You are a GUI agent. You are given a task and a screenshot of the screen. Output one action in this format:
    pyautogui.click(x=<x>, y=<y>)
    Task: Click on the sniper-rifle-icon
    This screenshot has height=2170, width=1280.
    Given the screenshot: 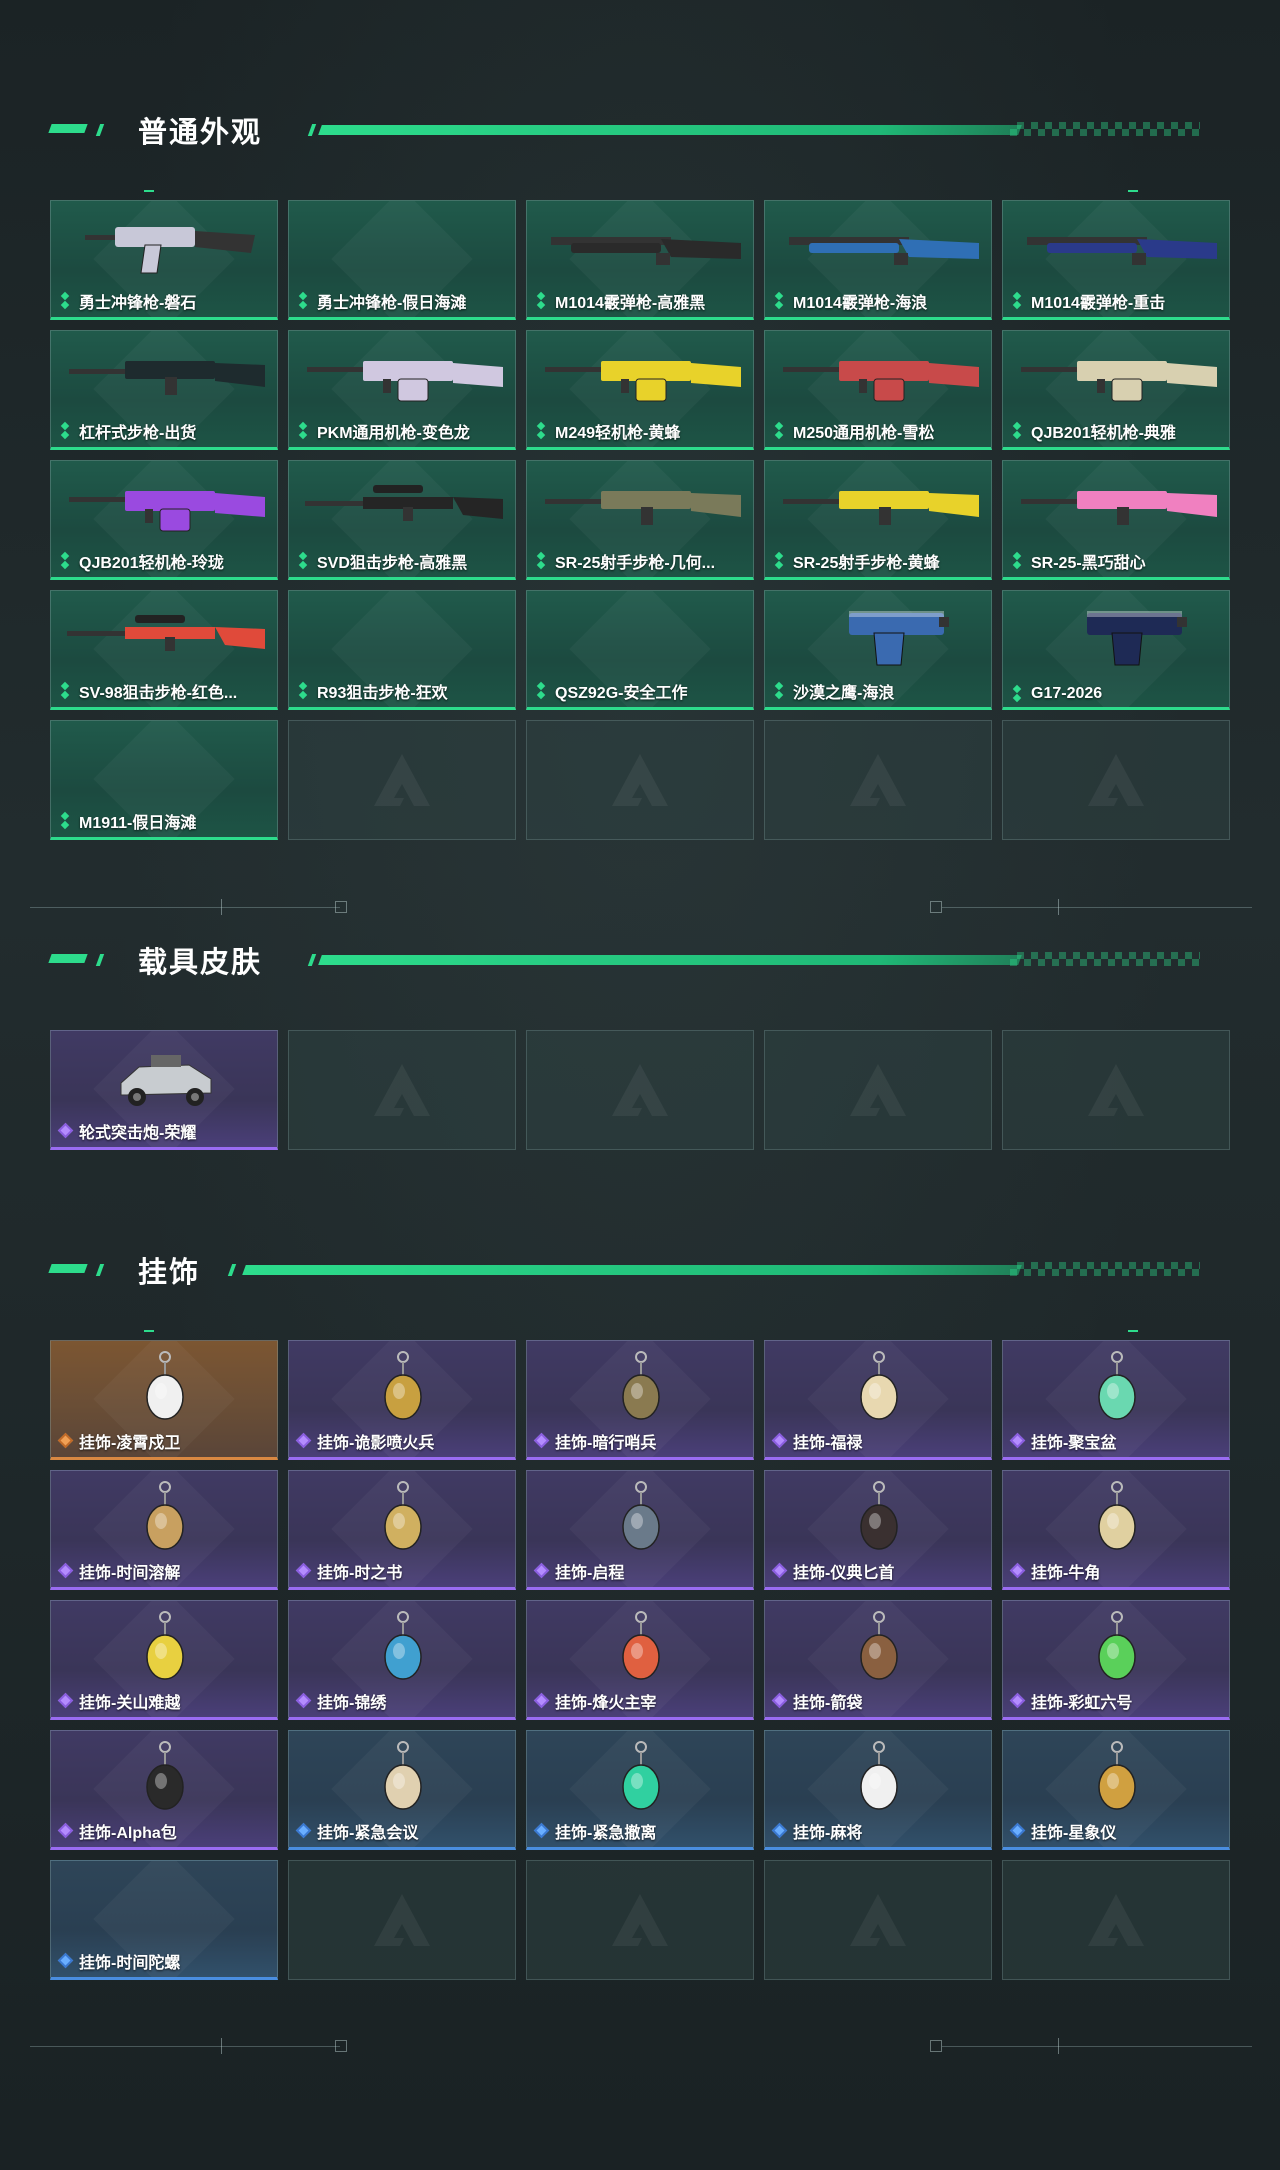 What is the action you would take?
    pyautogui.click(x=164, y=641)
    